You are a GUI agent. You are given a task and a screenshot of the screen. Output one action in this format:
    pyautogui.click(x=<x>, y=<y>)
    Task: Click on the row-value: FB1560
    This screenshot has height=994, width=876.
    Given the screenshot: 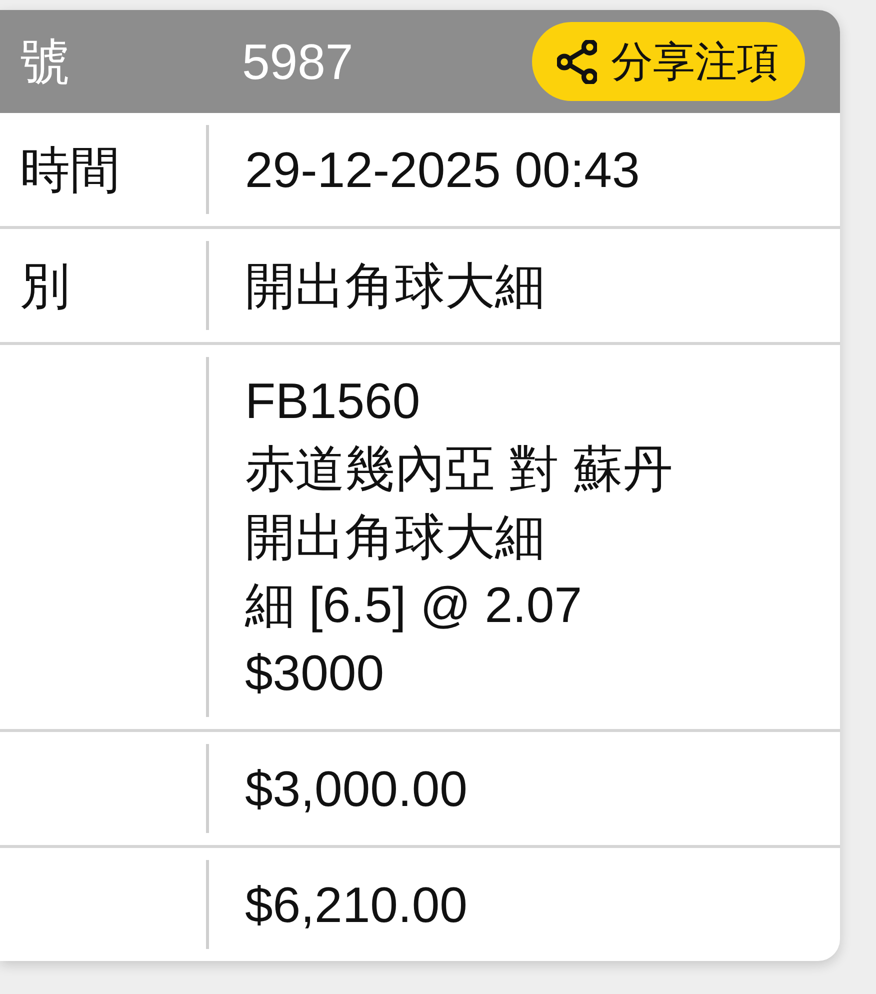 What is the action you would take?
    pyautogui.click(x=332, y=401)
    